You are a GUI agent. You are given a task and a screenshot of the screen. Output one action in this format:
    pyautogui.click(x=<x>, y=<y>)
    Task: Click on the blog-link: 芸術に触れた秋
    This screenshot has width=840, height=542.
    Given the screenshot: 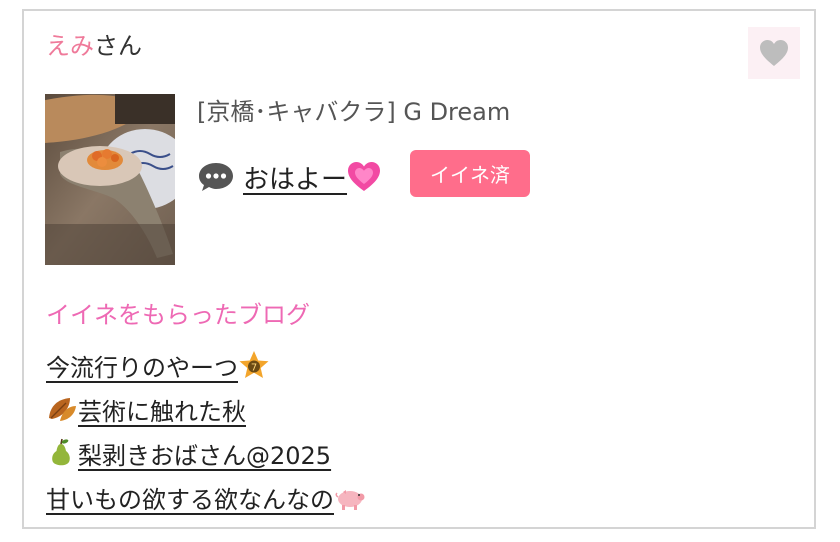 What is the action you would take?
    pyautogui.click(x=146, y=409)
    